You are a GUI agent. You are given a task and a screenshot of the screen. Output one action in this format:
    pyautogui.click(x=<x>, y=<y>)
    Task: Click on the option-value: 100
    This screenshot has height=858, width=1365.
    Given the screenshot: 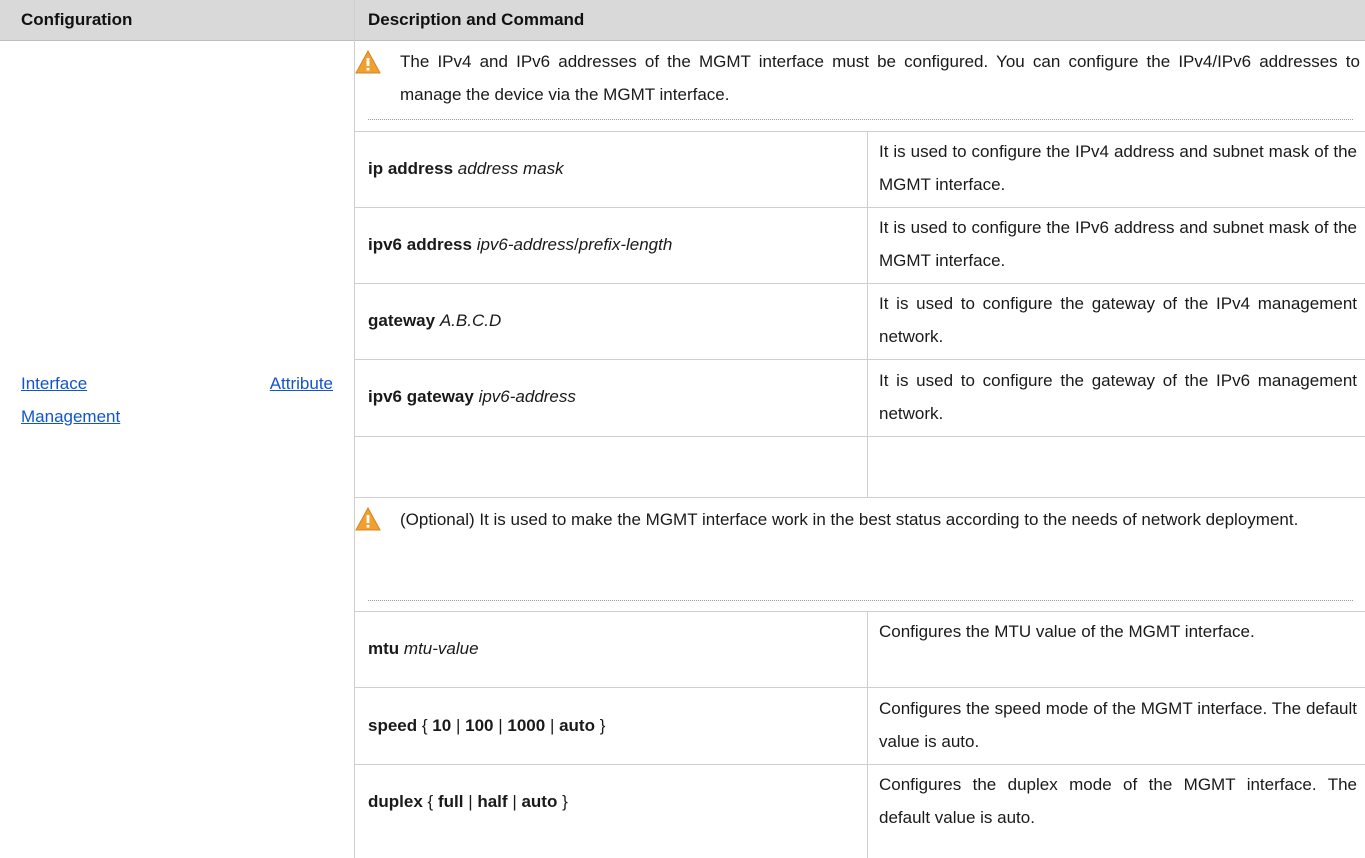 What is the action you would take?
    pyautogui.click(x=479, y=725)
    